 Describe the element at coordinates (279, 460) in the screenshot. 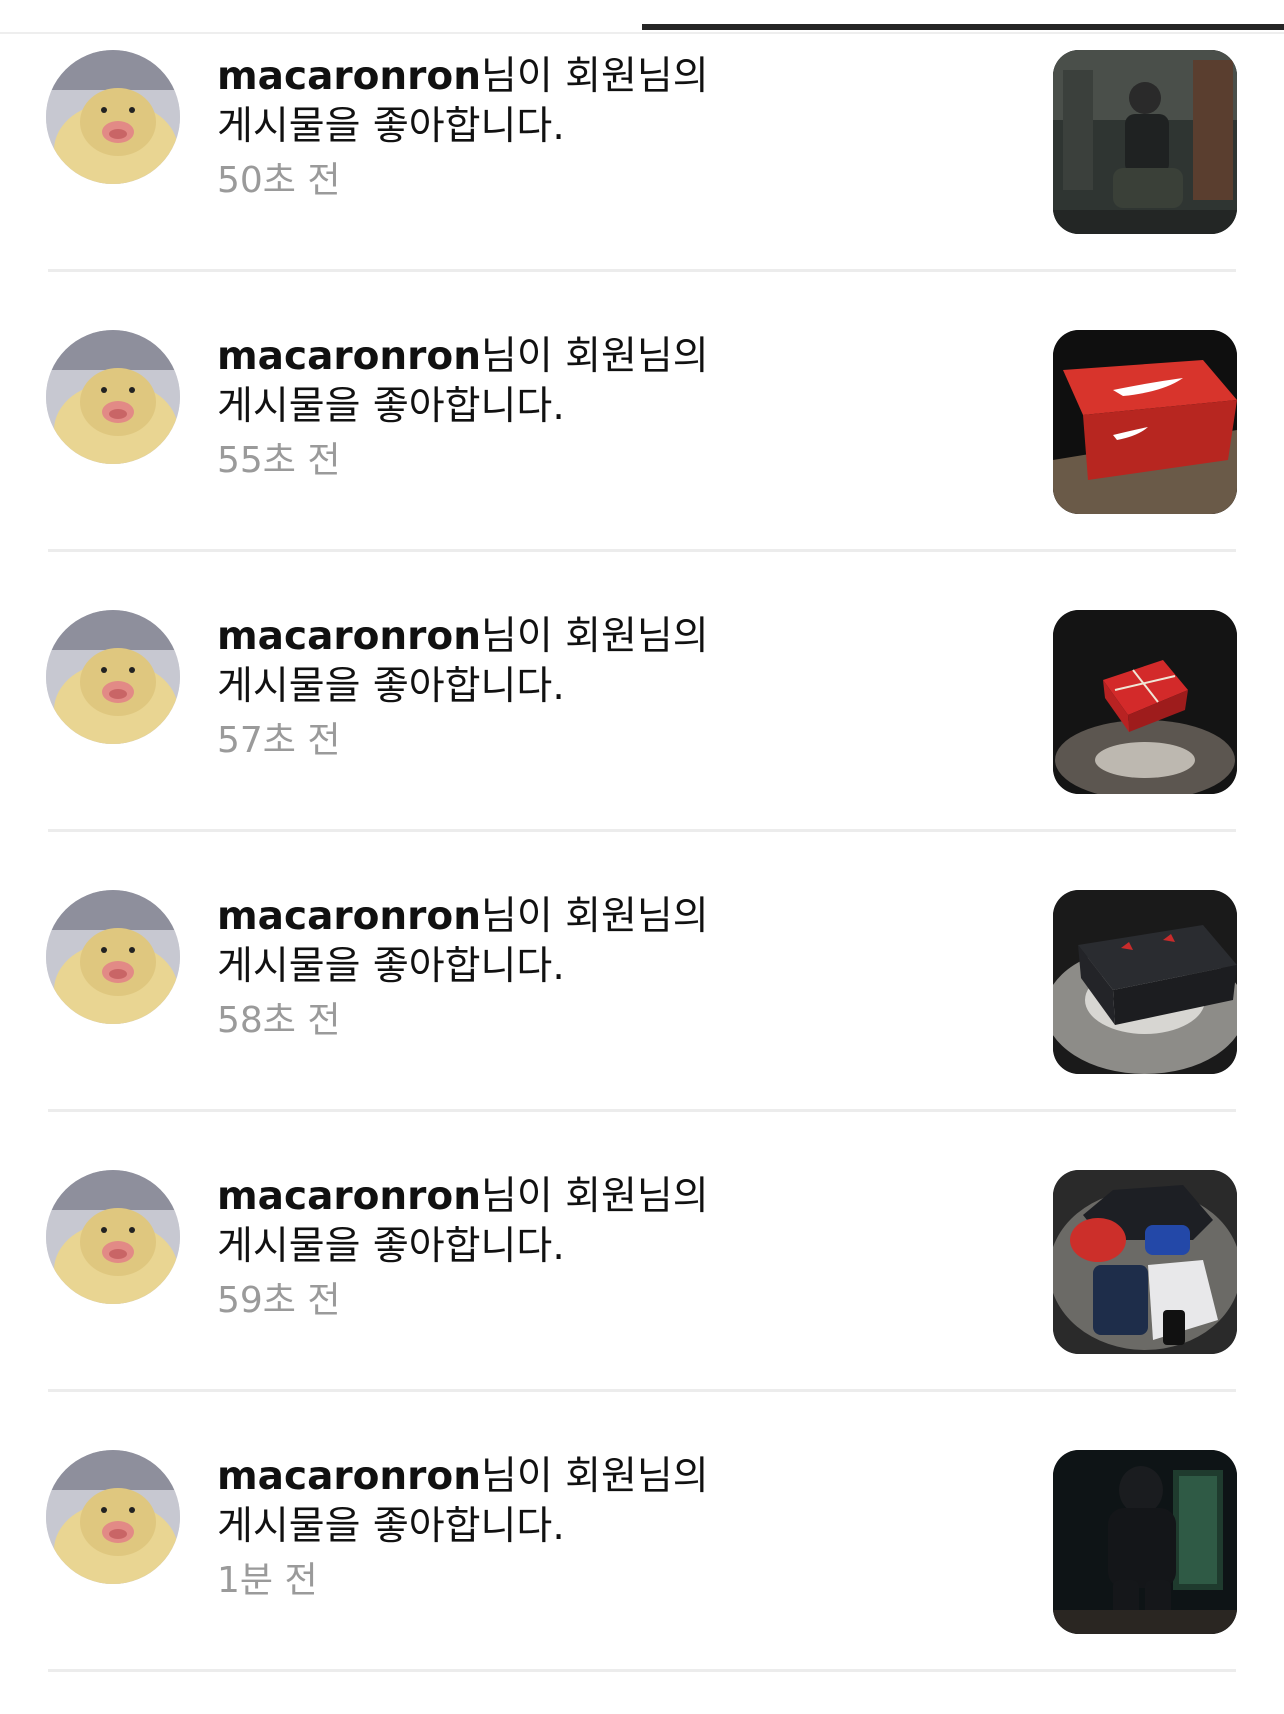

I see `timestamp: 55초 전` at that location.